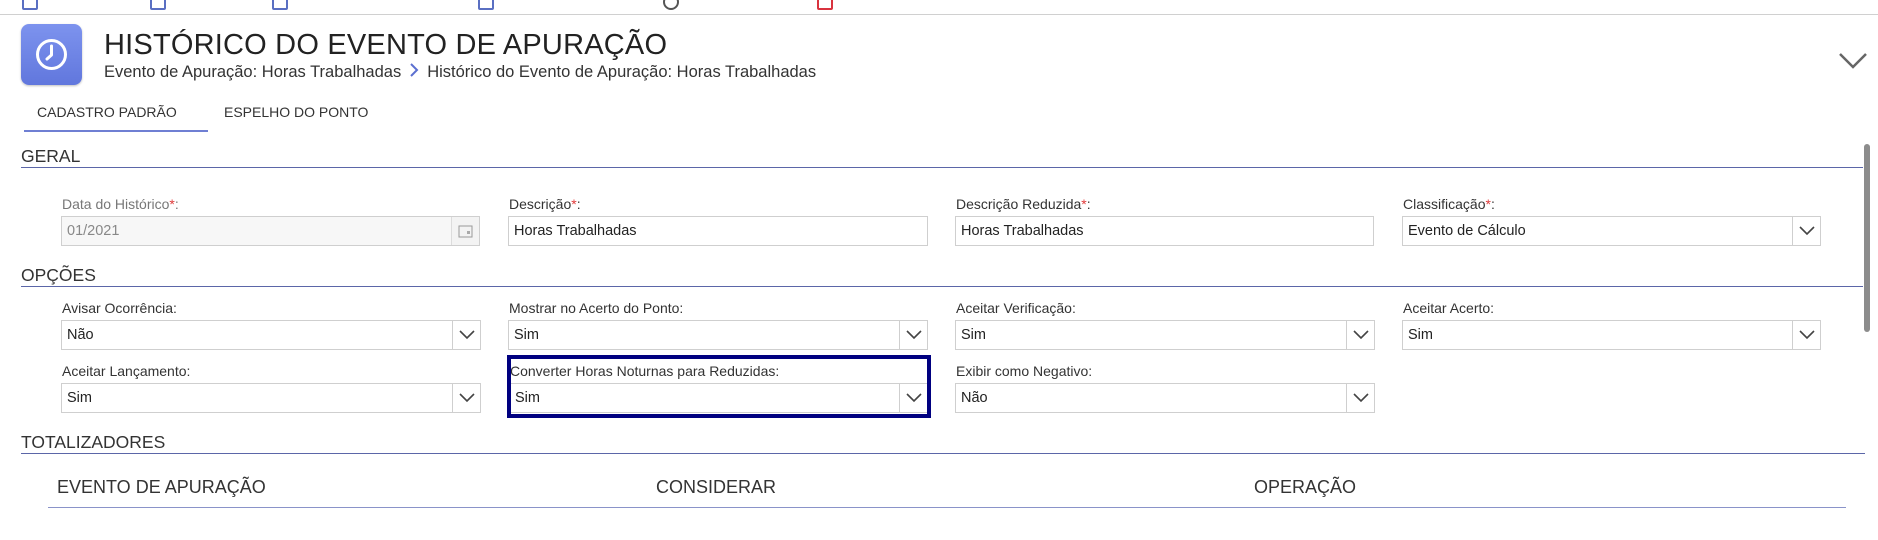 This screenshot has width=1878, height=540. Describe the element at coordinates (158, 5) in the screenshot. I see `document-icon` at that location.